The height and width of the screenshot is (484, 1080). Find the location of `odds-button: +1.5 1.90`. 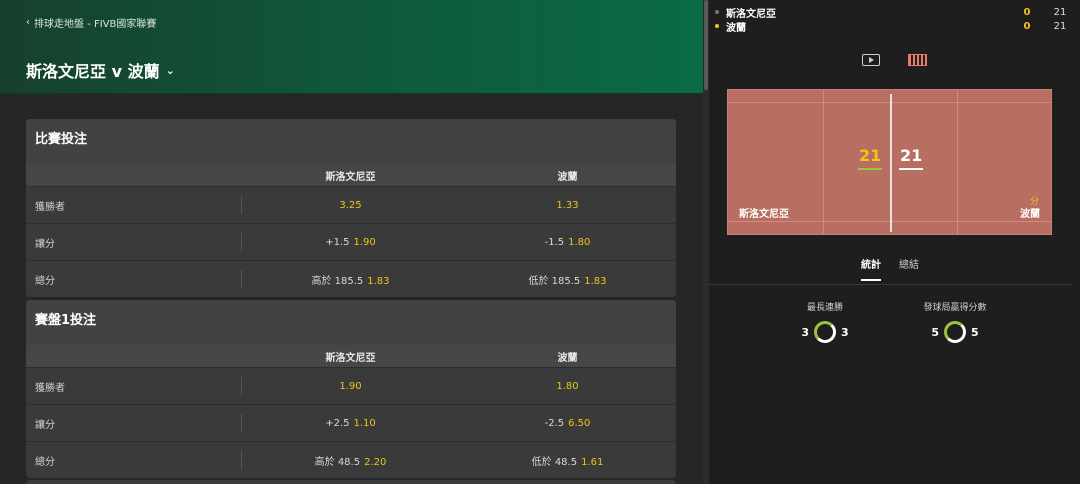

odds-button: +1.5 1.90 is located at coordinates (350, 242).